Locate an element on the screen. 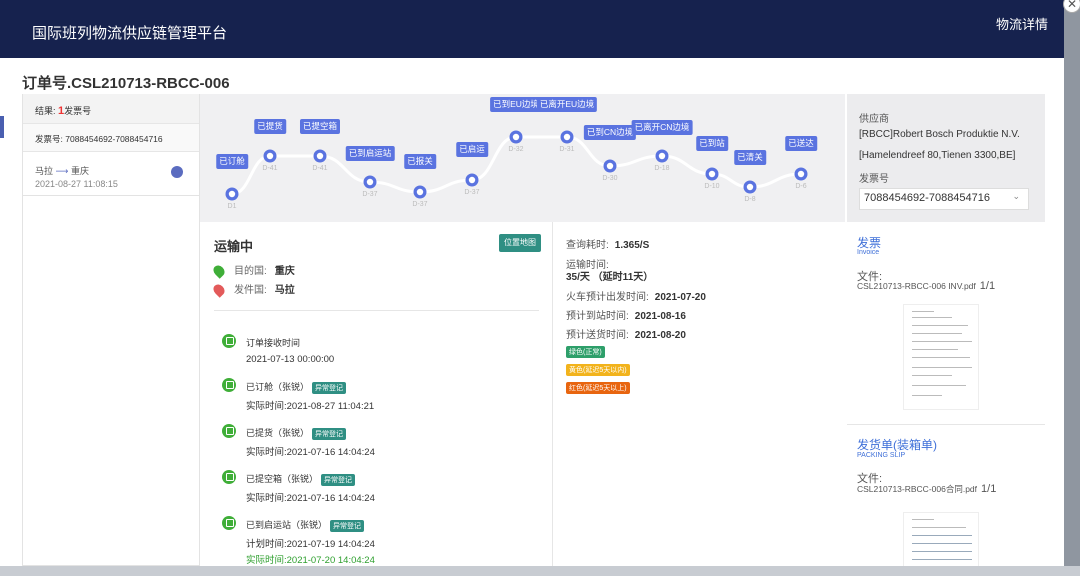 The image size is (1080, 576). legend-red: 红色(延迟5天以上) is located at coordinates (598, 388).